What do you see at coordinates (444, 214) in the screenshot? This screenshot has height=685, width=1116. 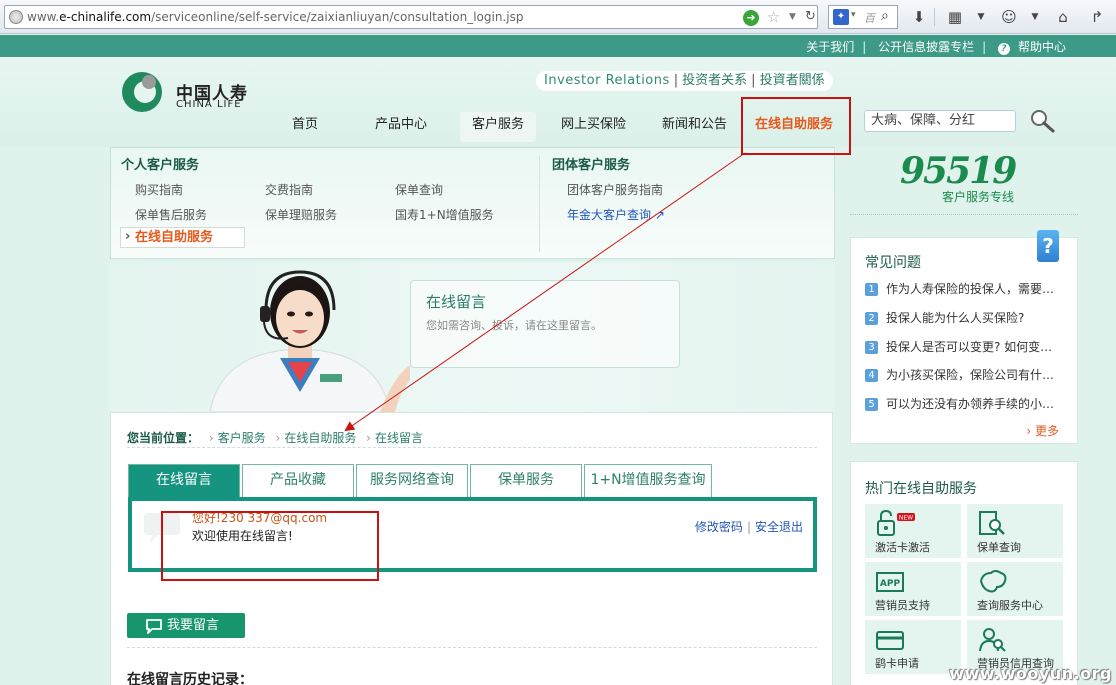 I see `value-added-link: 国寿1+N增值服务` at bounding box center [444, 214].